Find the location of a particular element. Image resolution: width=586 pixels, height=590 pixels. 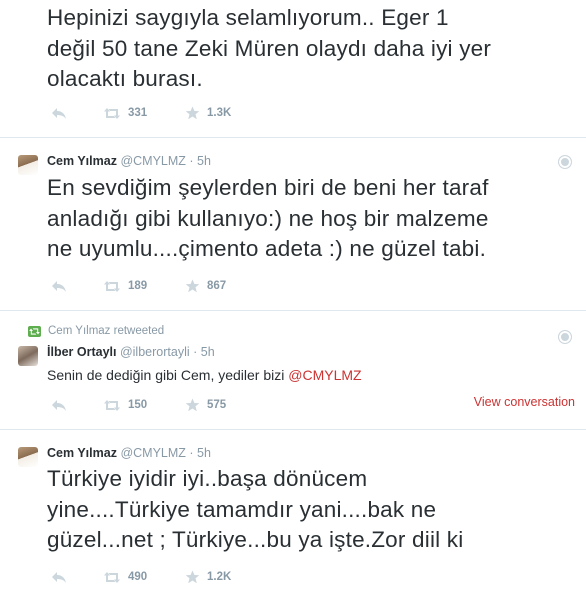

favorite-button: 575 is located at coordinates (205, 405).